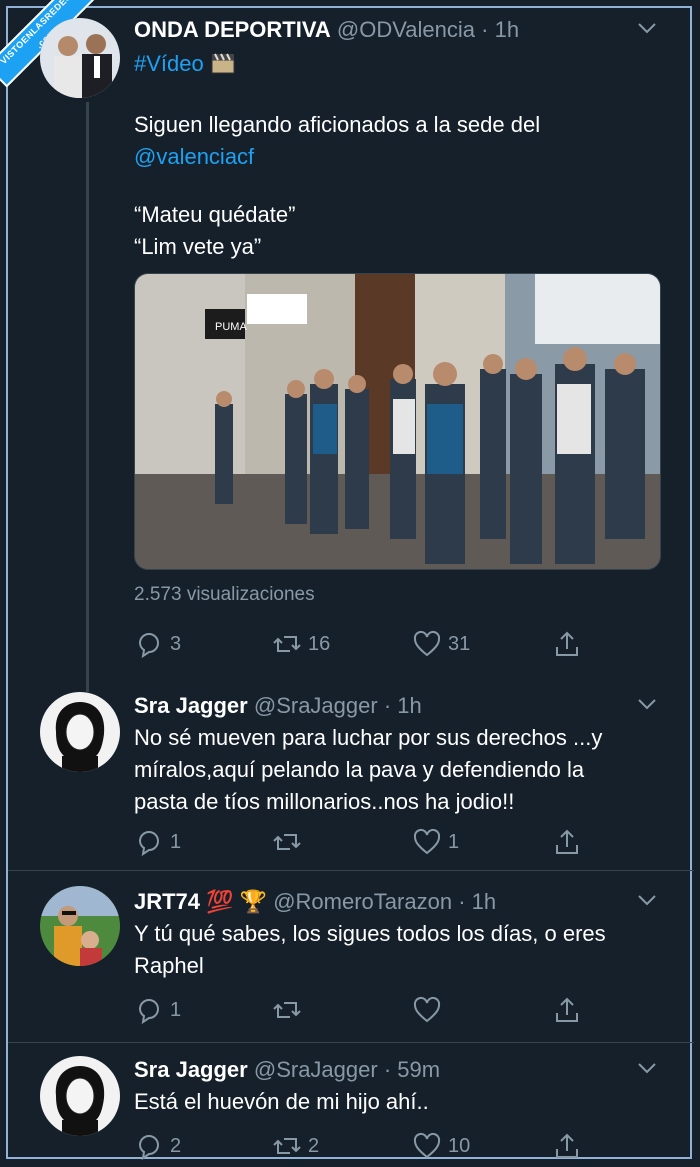 This screenshot has height=1167, width=700. Describe the element at coordinates (232, 29) in the screenshot. I see `display-name: ONDA DEPORTIVA` at that location.